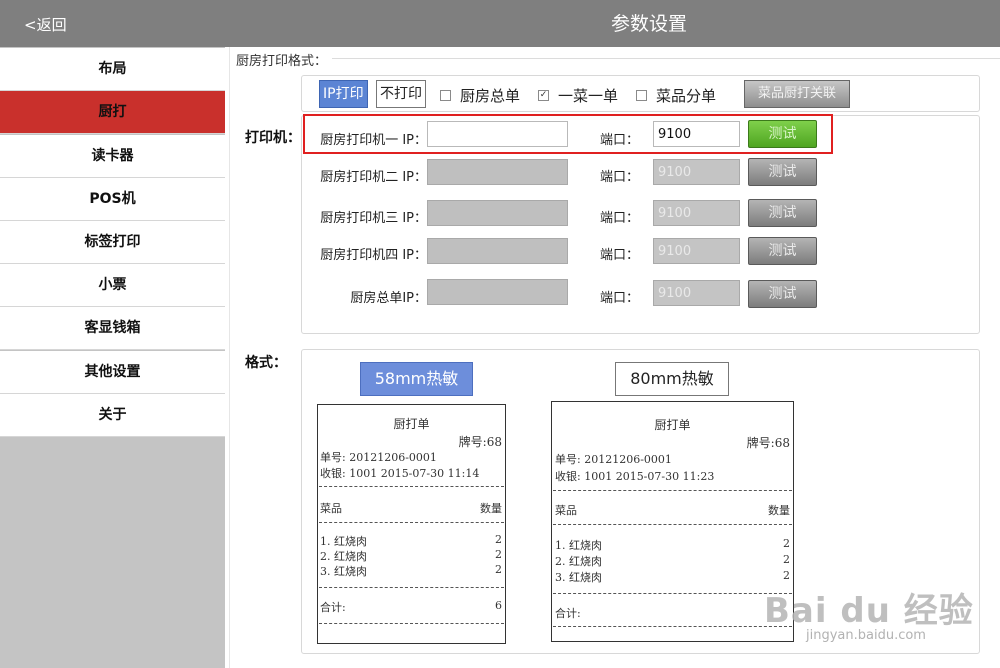 The image size is (1000, 668). Describe the element at coordinates (112, 285) in the screenshot. I see `sidebar-item-receipt: 小票` at that location.